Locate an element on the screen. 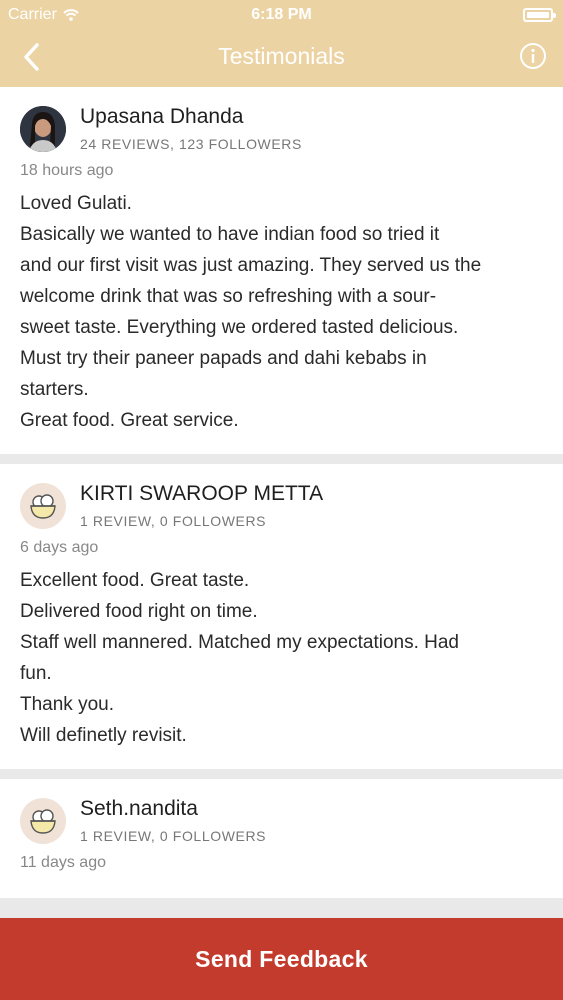  nav-bar: Testimonials is located at coordinates (281, 58).